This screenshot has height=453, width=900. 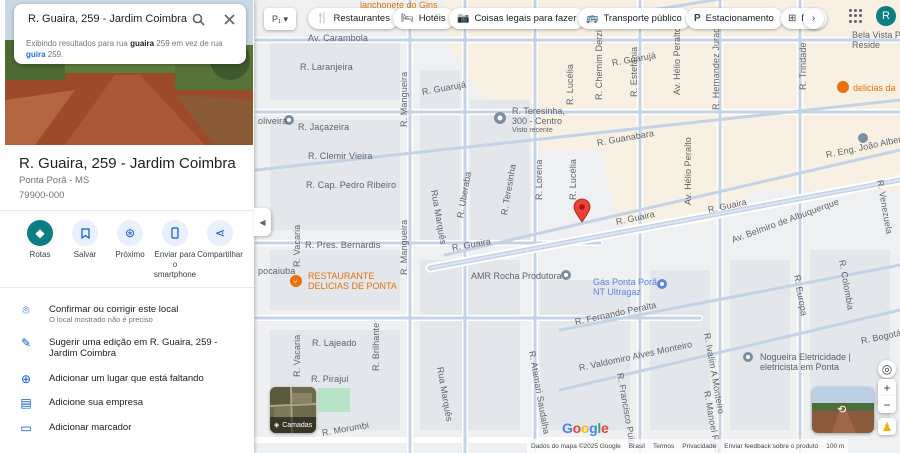 What do you see at coordinates (341, 276) in the screenshot?
I see `poi-label: RESTAURANTE` at bounding box center [341, 276].